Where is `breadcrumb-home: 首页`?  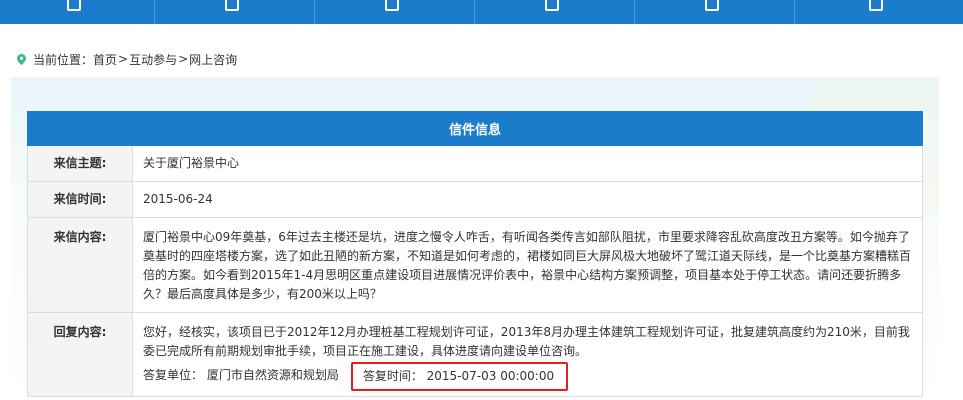
breadcrumb-home: 首页 is located at coordinates (105, 59).